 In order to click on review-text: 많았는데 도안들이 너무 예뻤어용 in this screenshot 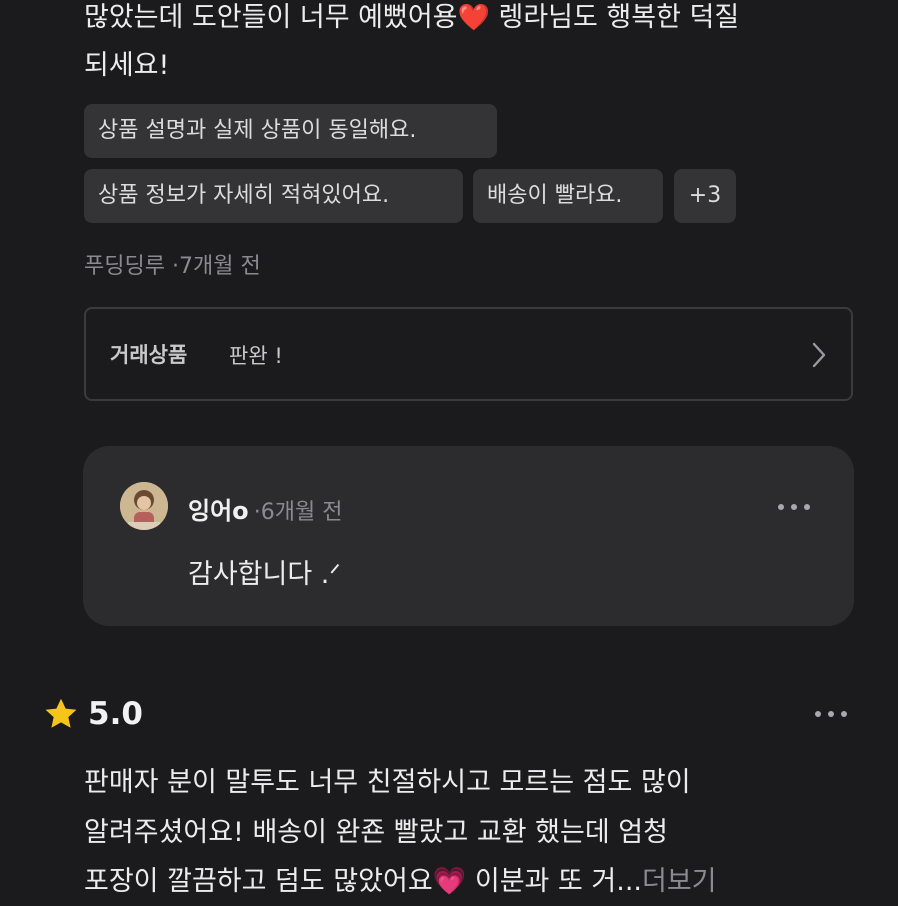, I will do `click(271, 17)`.